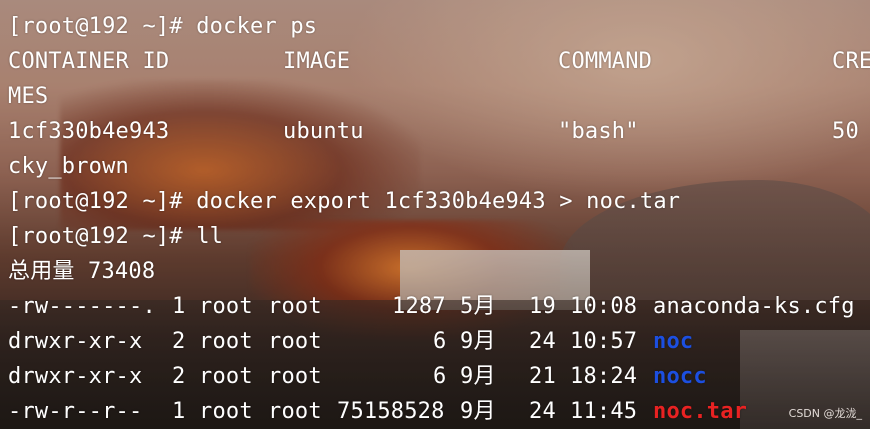 Image resolution: width=870 pixels, height=429 pixels. I want to click on terminal-line: [root@192 ~]# ll, so click(115, 237).